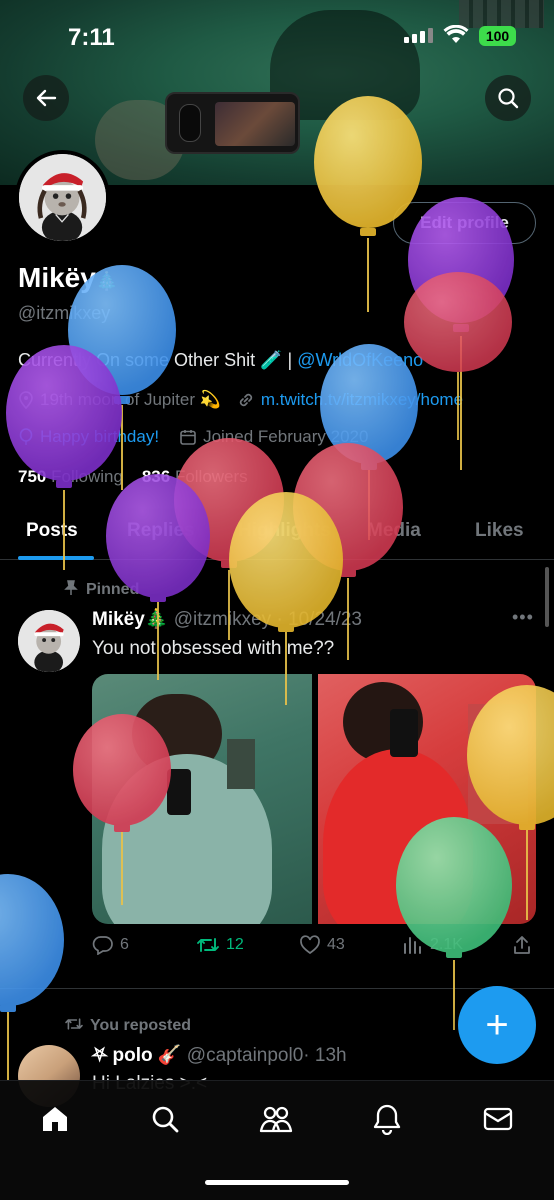 The image size is (554, 1200). I want to click on nav-search, so click(165, 1119).